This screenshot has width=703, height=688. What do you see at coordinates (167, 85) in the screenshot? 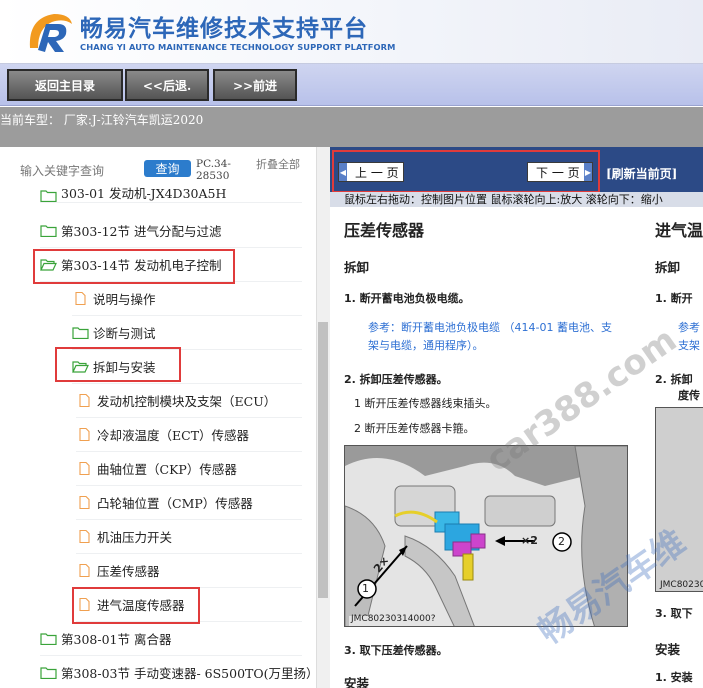
I see `back-button: <<后退.` at bounding box center [167, 85].